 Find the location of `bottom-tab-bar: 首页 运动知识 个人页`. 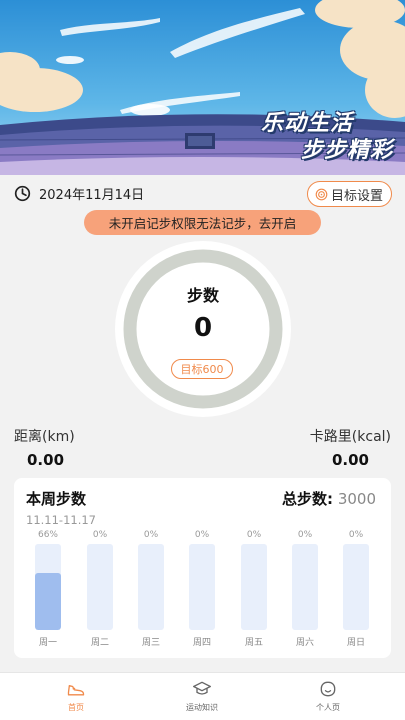

bottom-tab-bar: 首页 运动知识 个人页 is located at coordinates (202, 696).